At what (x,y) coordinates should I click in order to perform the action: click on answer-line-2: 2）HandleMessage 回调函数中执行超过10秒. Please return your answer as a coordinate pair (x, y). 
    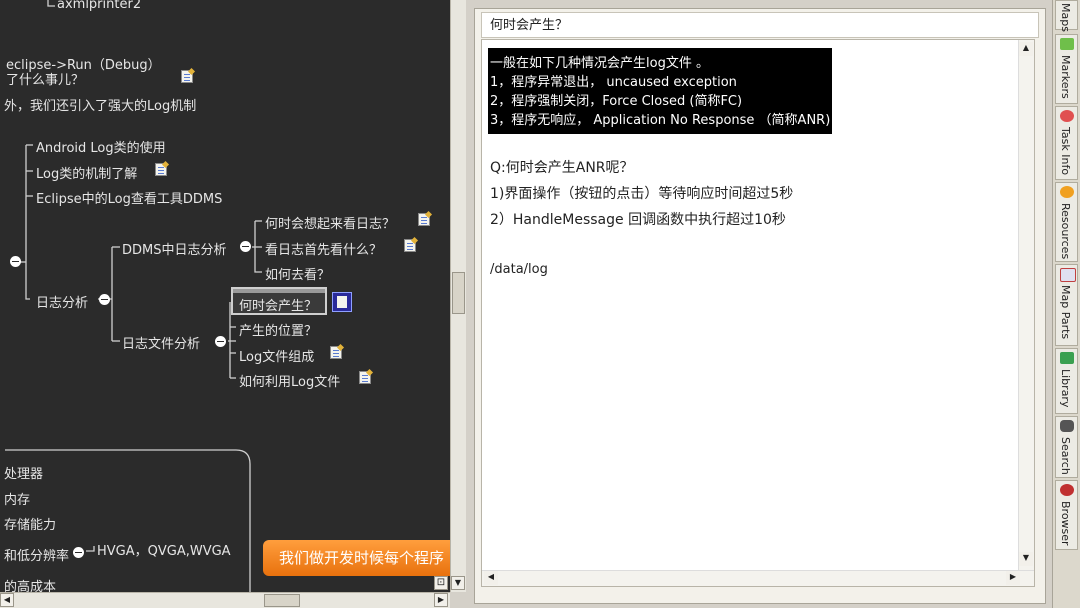
    Looking at the image, I should click on (638, 220).